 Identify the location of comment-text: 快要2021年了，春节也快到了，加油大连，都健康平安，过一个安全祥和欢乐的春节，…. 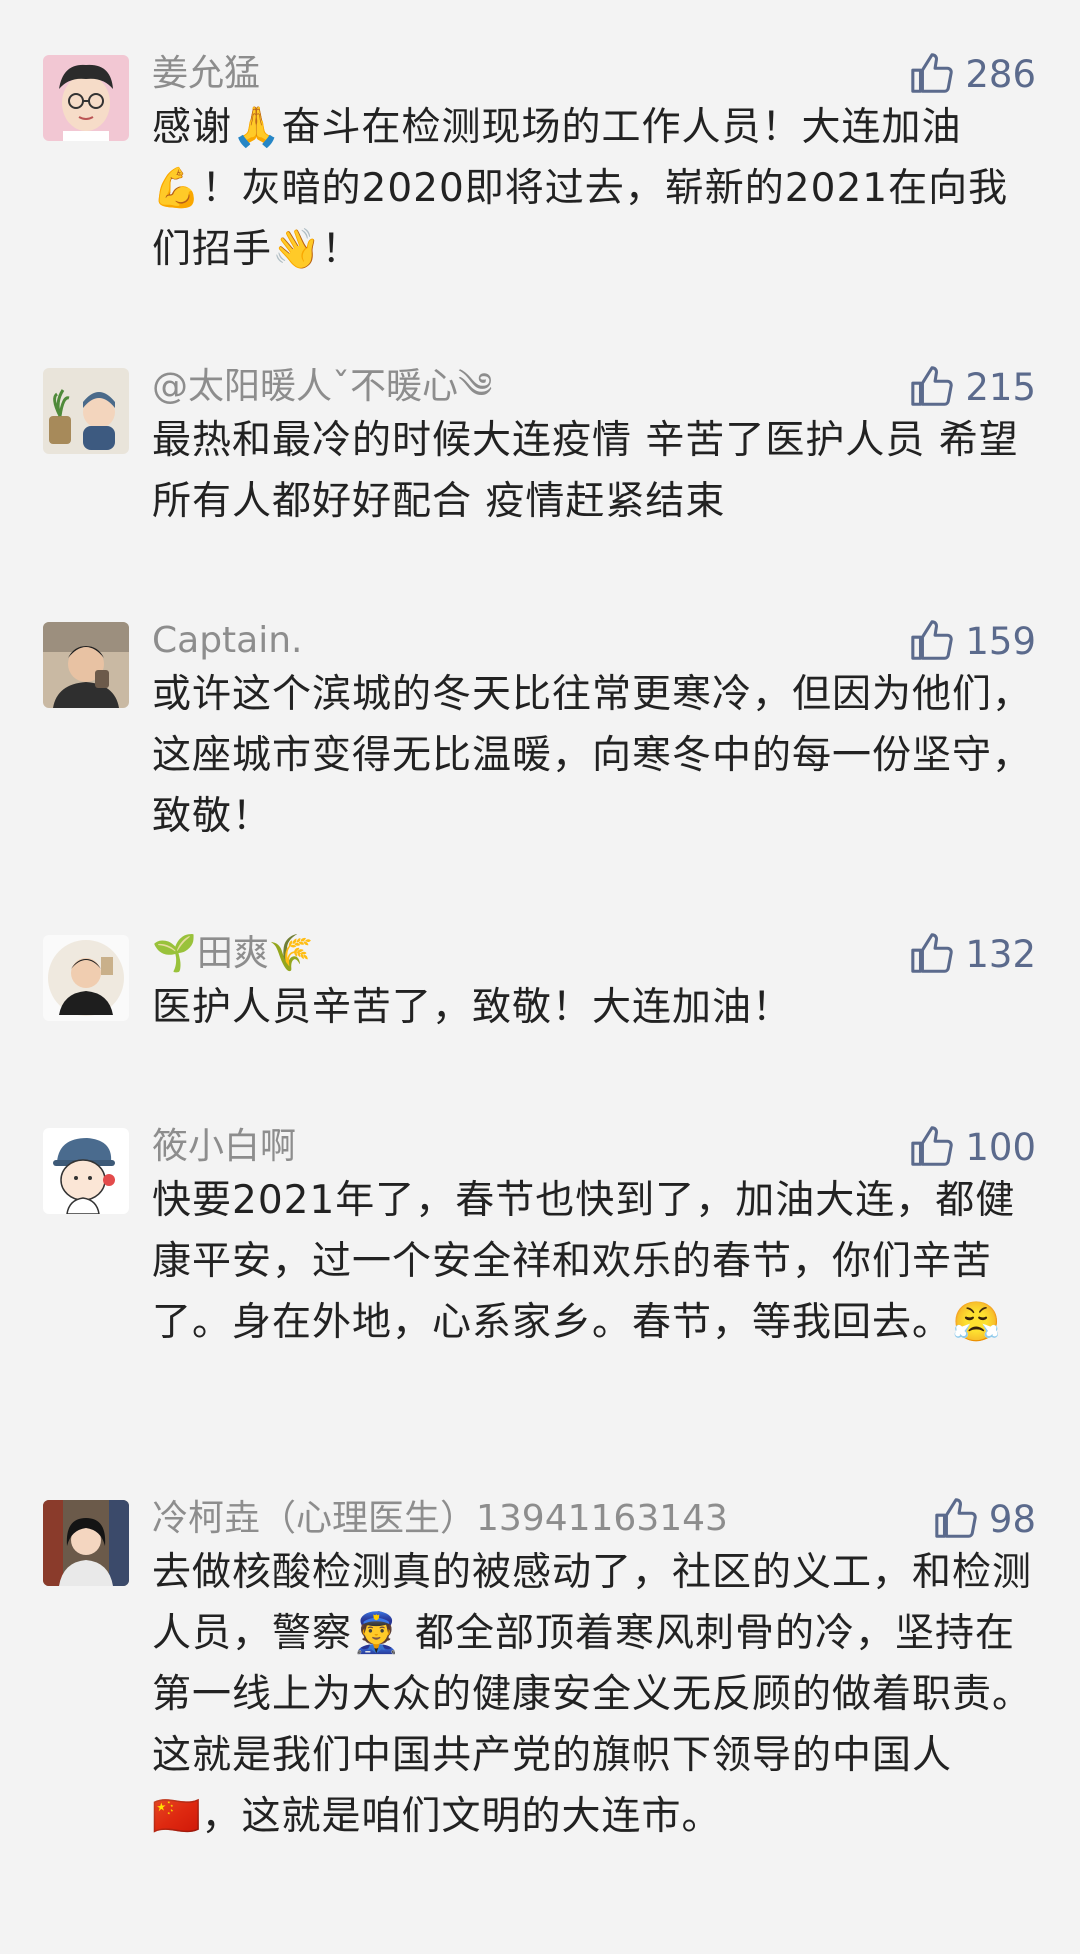
(584, 1261).